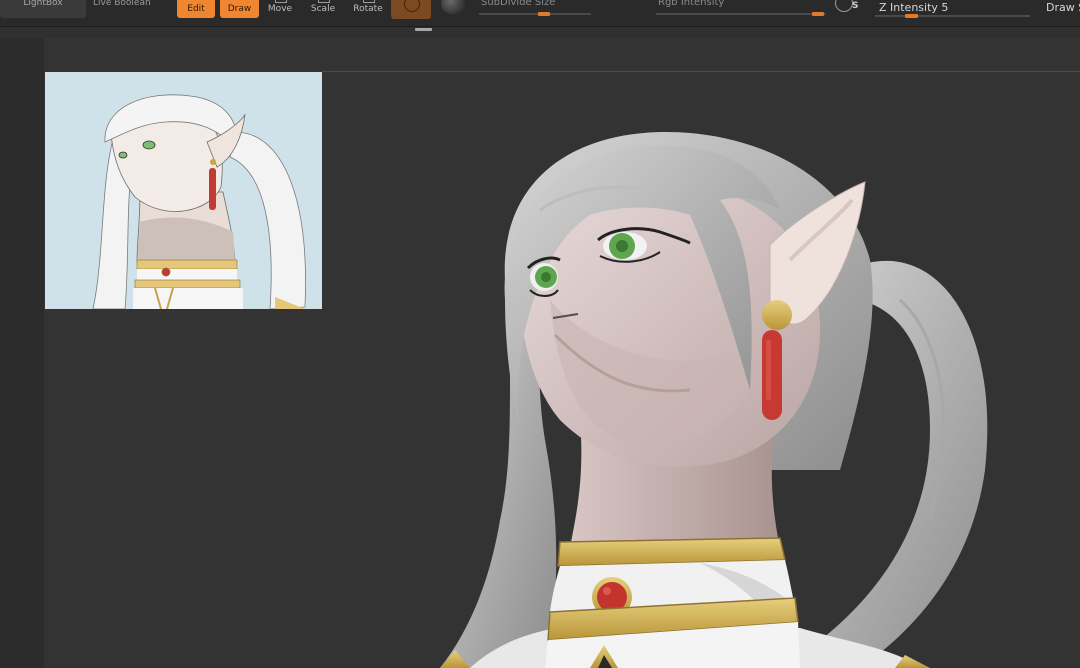  I want to click on draw-label: Draw, so click(239, 9).